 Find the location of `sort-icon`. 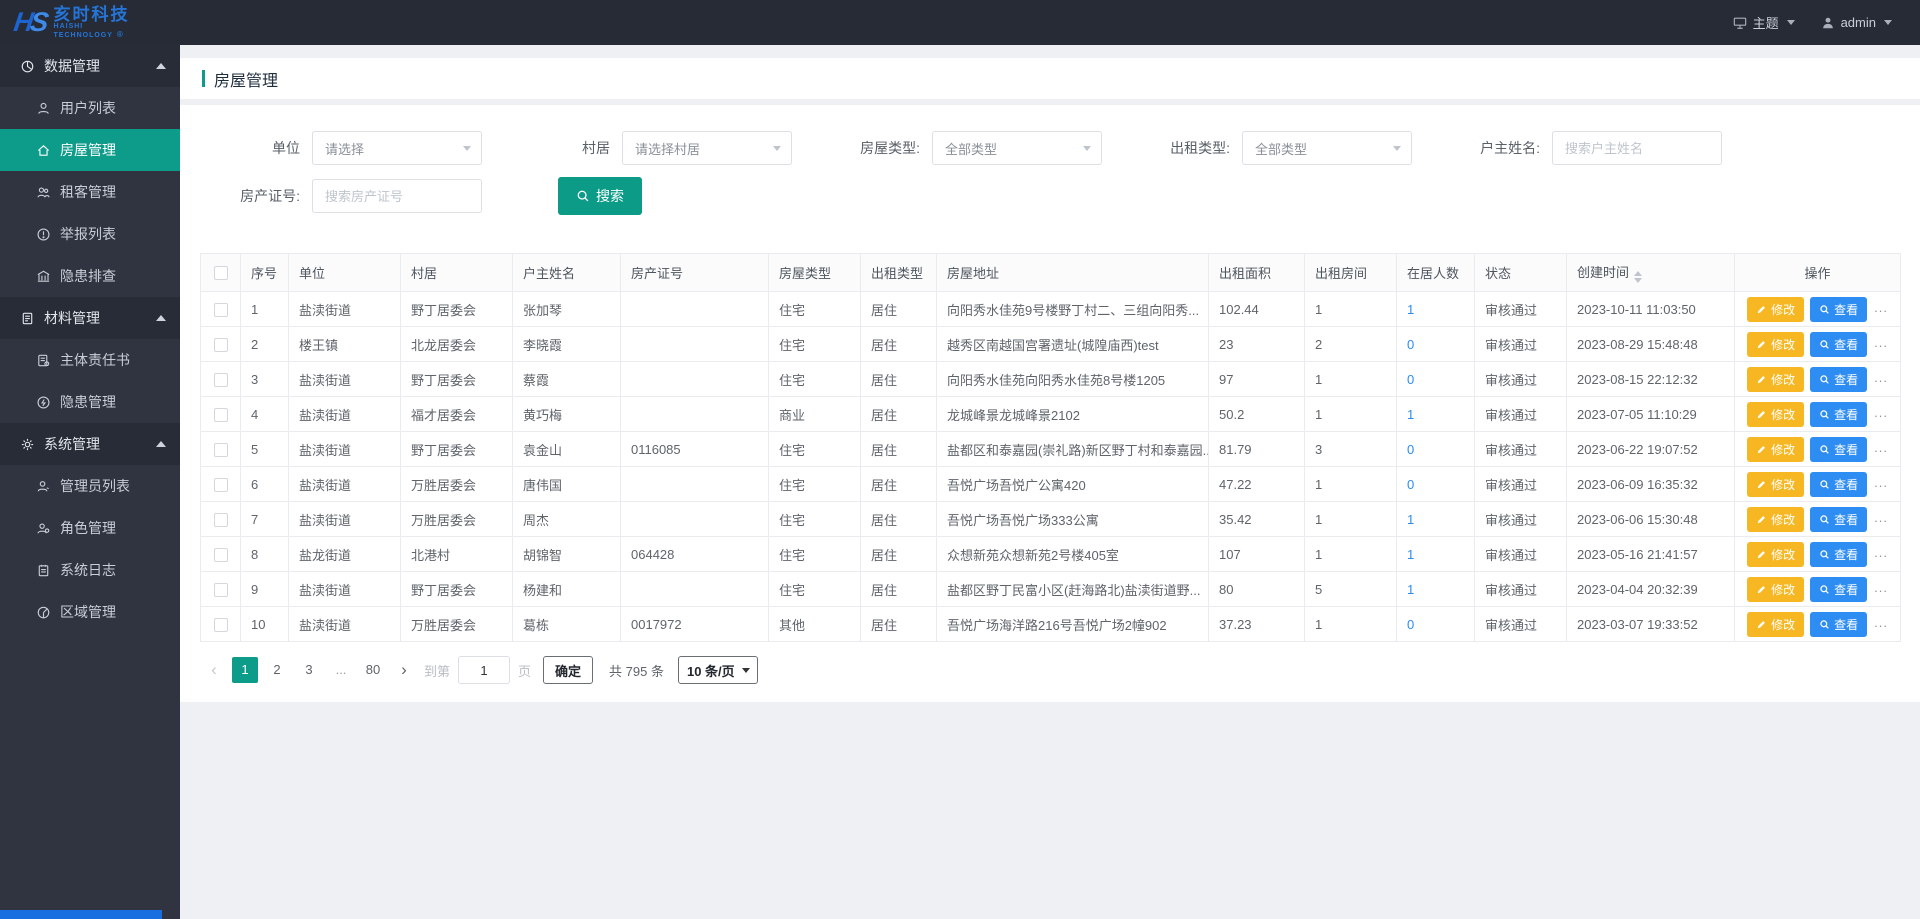

sort-icon is located at coordinates (1638, 277).